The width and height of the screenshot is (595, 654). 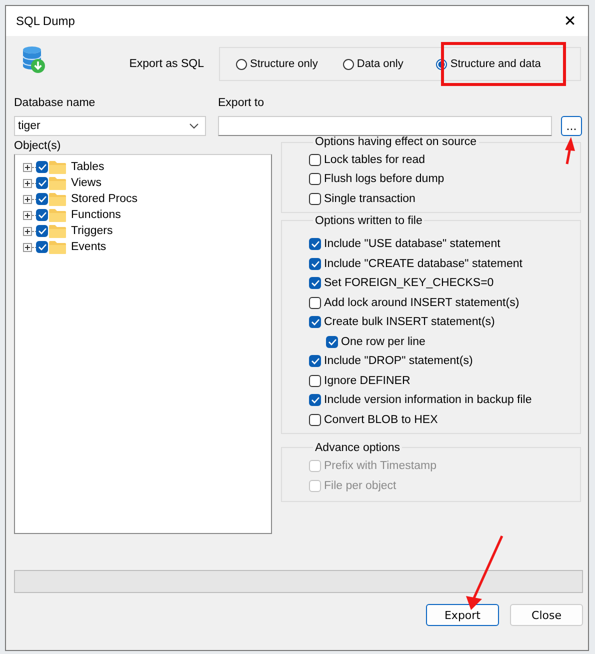 I want to click on window-title: SQL Dump, so click(x=45, y=21).